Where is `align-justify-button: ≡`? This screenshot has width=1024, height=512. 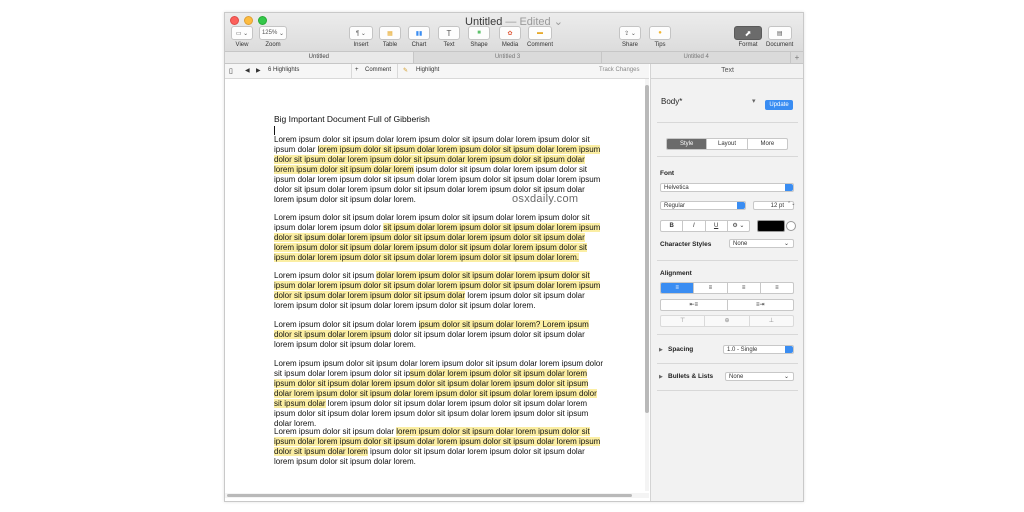
align-justify-button: ≡ is located at coordinates (777, 288).